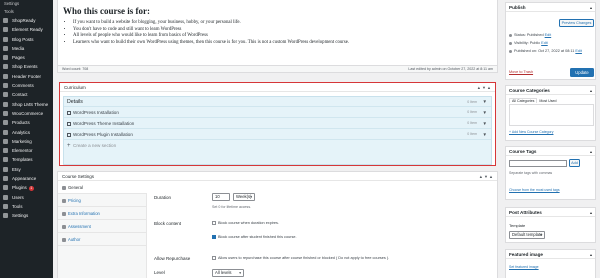 This screenshot has height=278, width=600. I want to click on sidebar-item-pages: Pages, so click(26, 57).